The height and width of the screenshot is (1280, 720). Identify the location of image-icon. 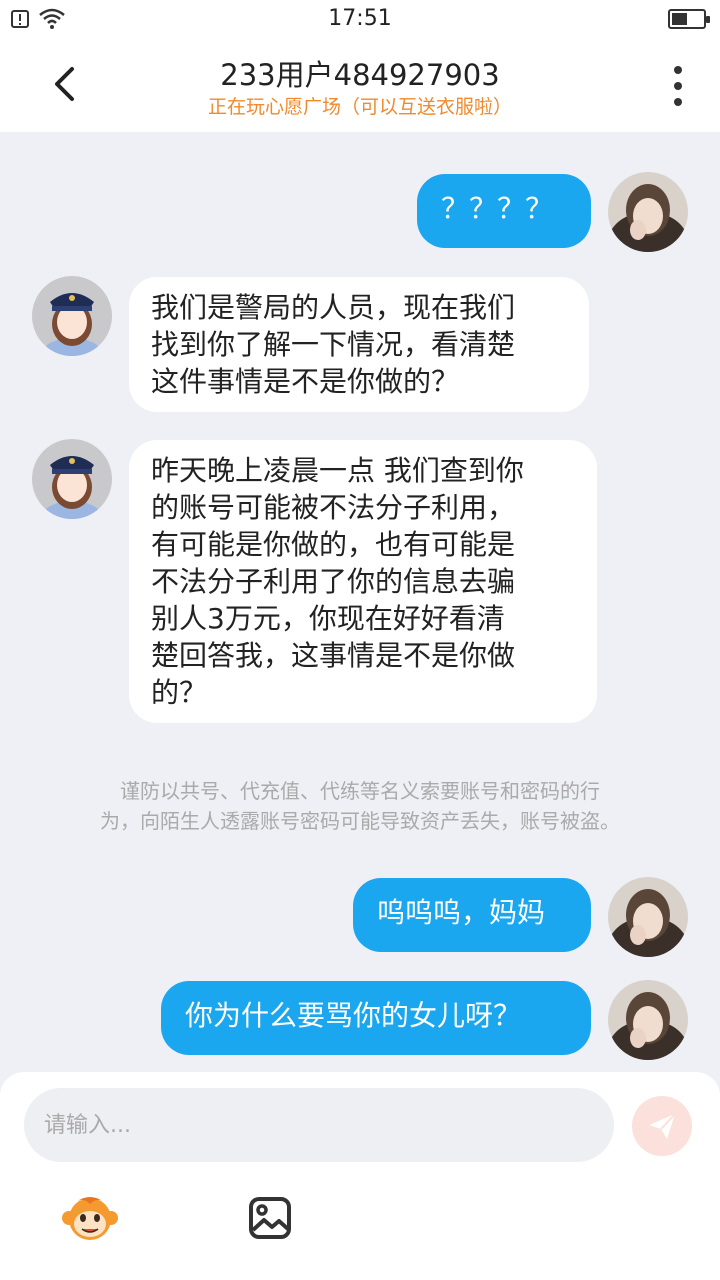
(270, 1218).